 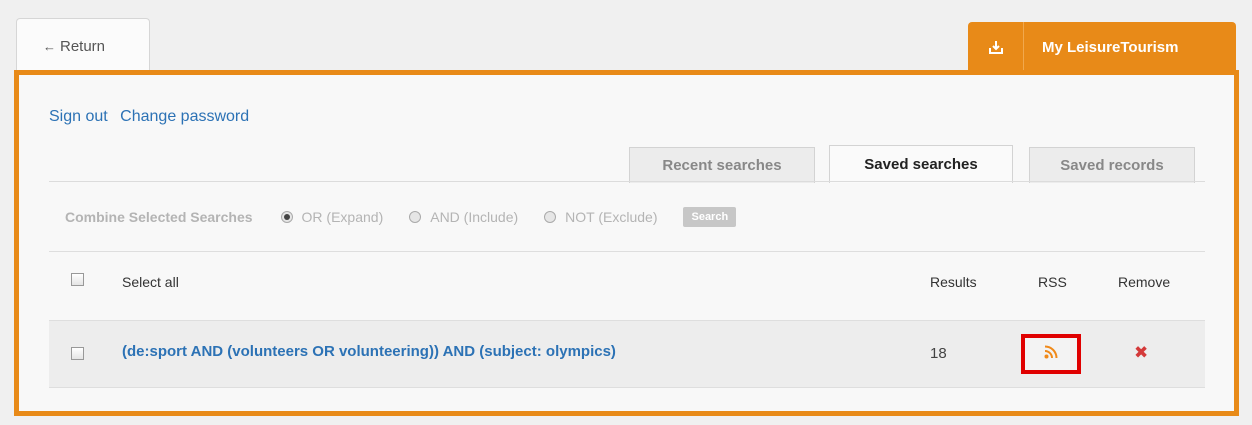 What do you see at coordinates (1052, 282) in the screenshot?
I see `rss-column-header: RSS` at bounding box center [1052, 282].